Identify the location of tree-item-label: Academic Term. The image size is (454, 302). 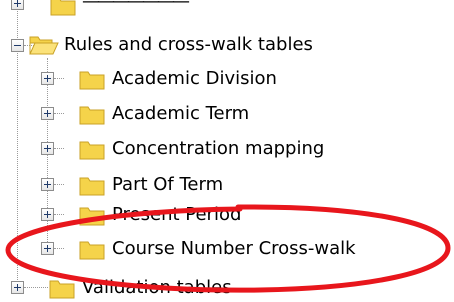
(181, 113).